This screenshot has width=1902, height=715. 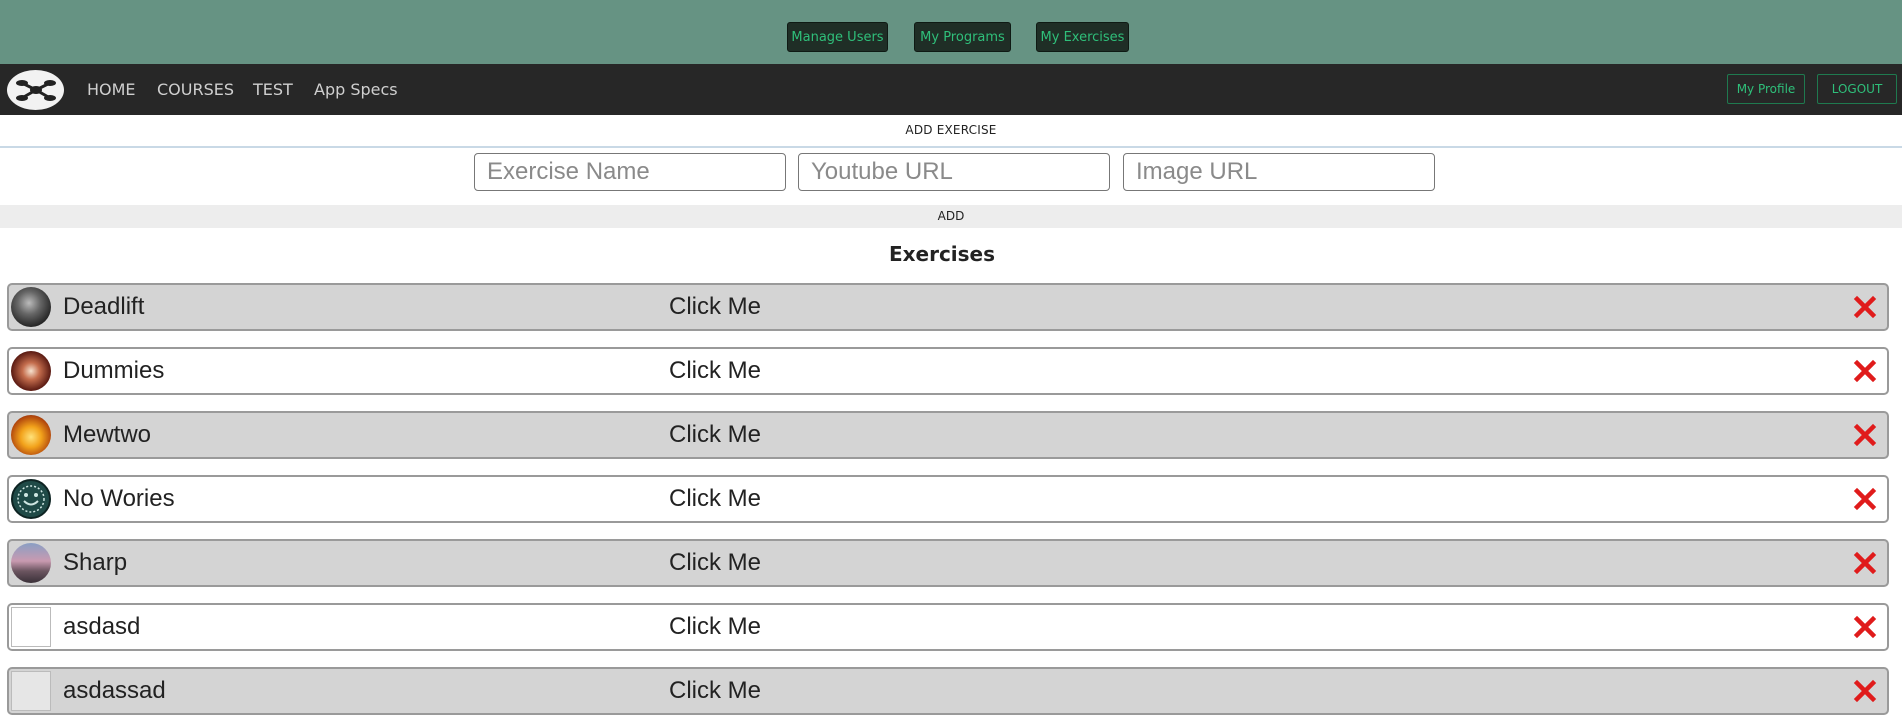 I want to click on exercise-row: No Wories Click Me, so click(x=948, y=499).